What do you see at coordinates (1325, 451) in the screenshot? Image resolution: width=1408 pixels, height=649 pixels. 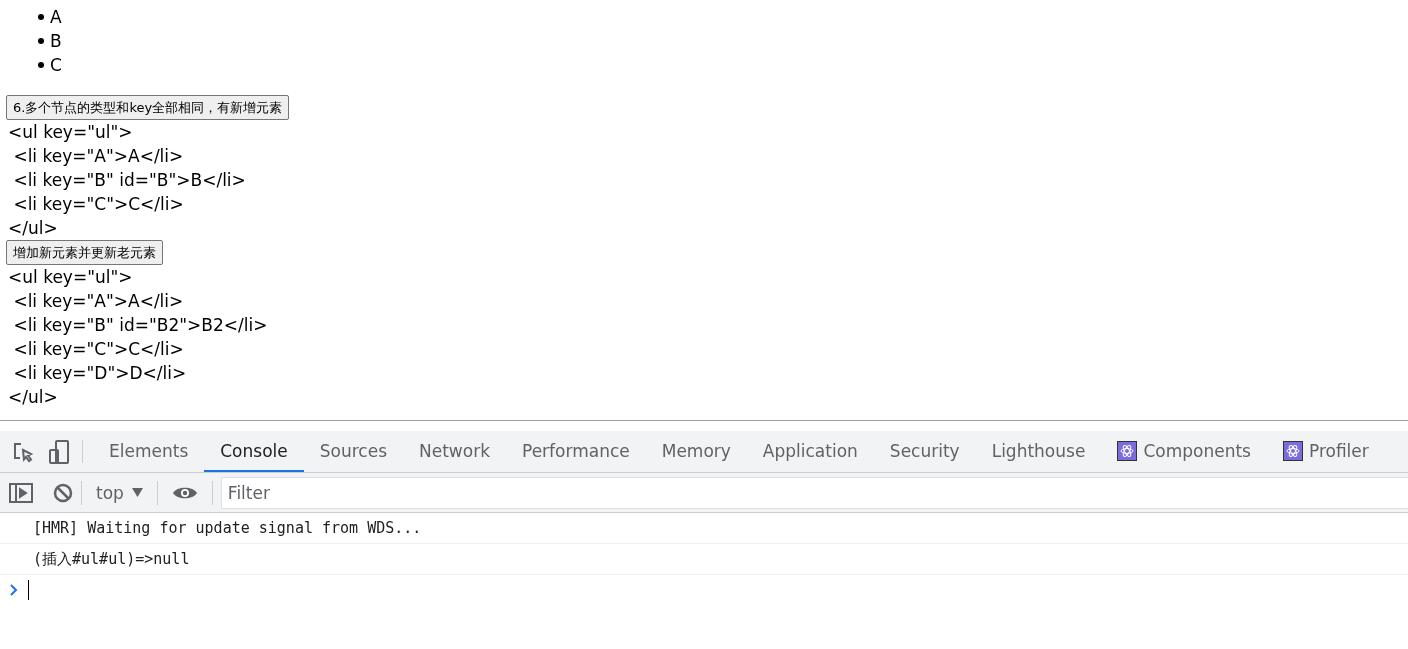 I see `devtools-tab: Profiler` at bounding box center [1325, 451].